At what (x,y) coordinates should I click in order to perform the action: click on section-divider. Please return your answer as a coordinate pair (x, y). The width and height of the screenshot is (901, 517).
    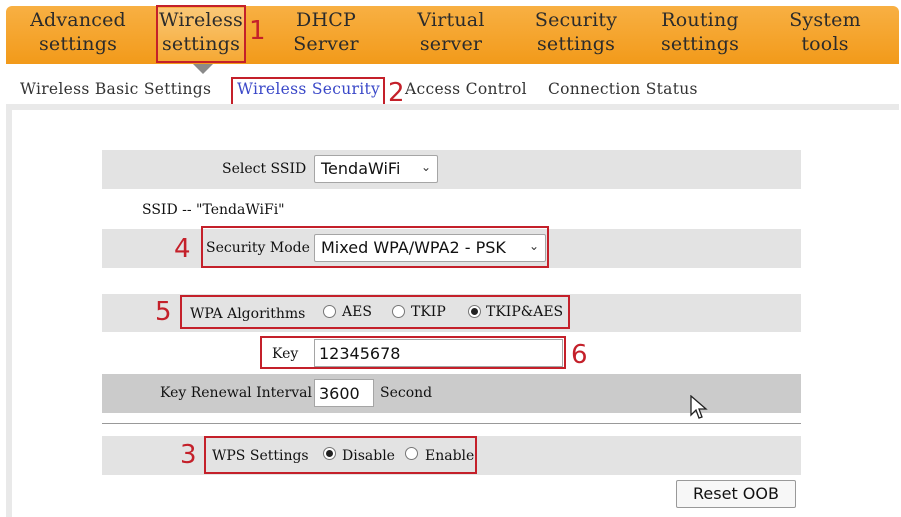
    Looking at the image, I should click on (451, 423).